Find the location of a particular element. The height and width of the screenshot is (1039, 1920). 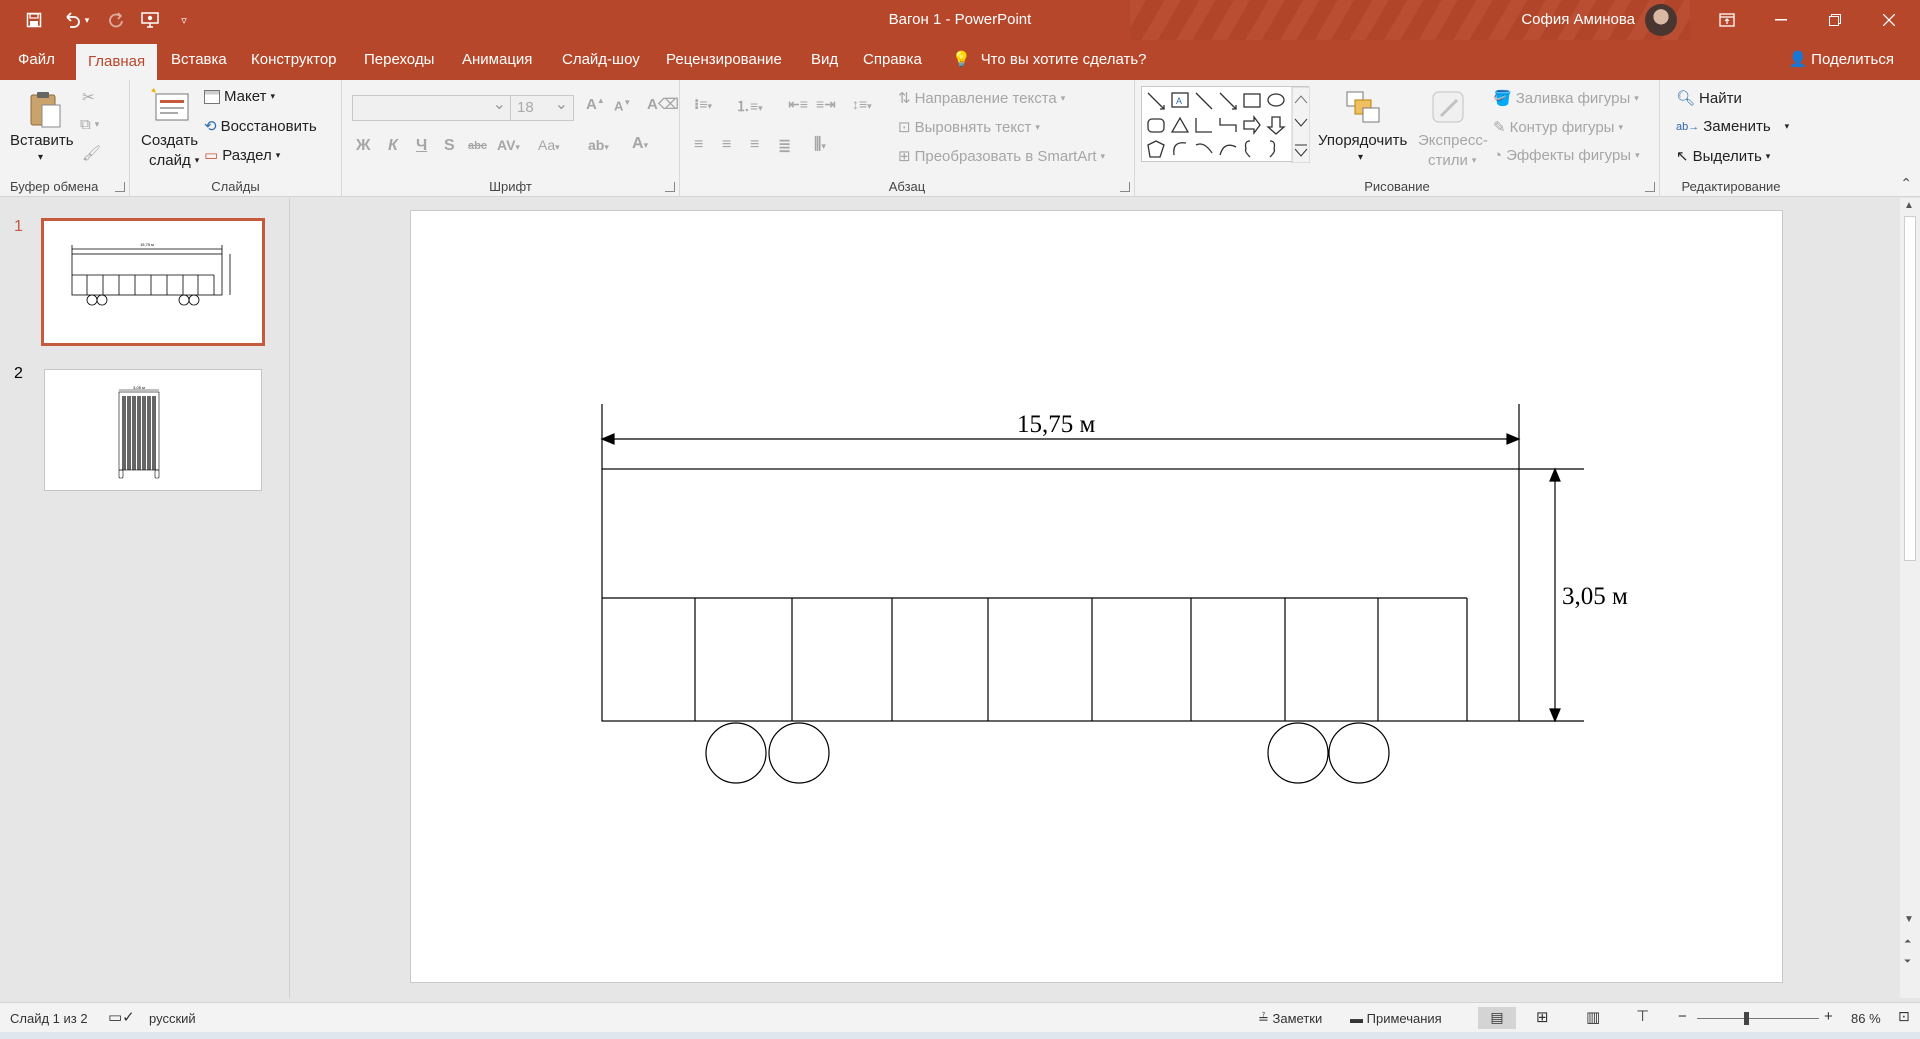

highlight-icon: ab▾ is located at coordinates (598, 145).